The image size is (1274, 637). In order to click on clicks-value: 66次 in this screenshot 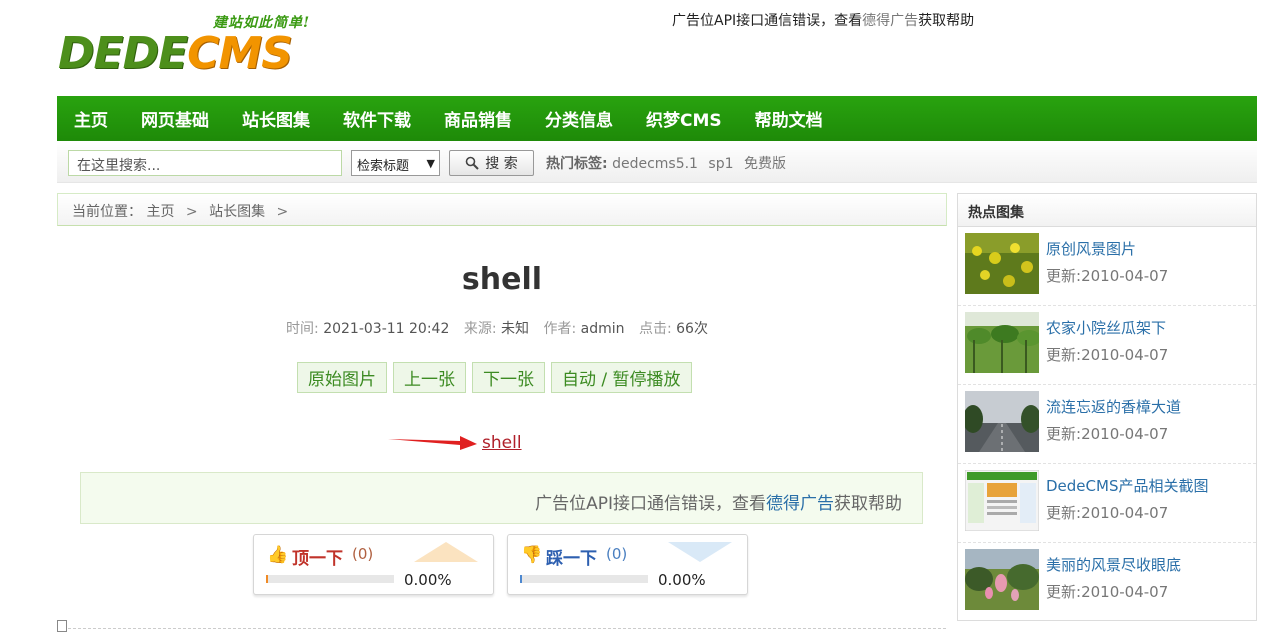, I will do `click(692, 329)`.